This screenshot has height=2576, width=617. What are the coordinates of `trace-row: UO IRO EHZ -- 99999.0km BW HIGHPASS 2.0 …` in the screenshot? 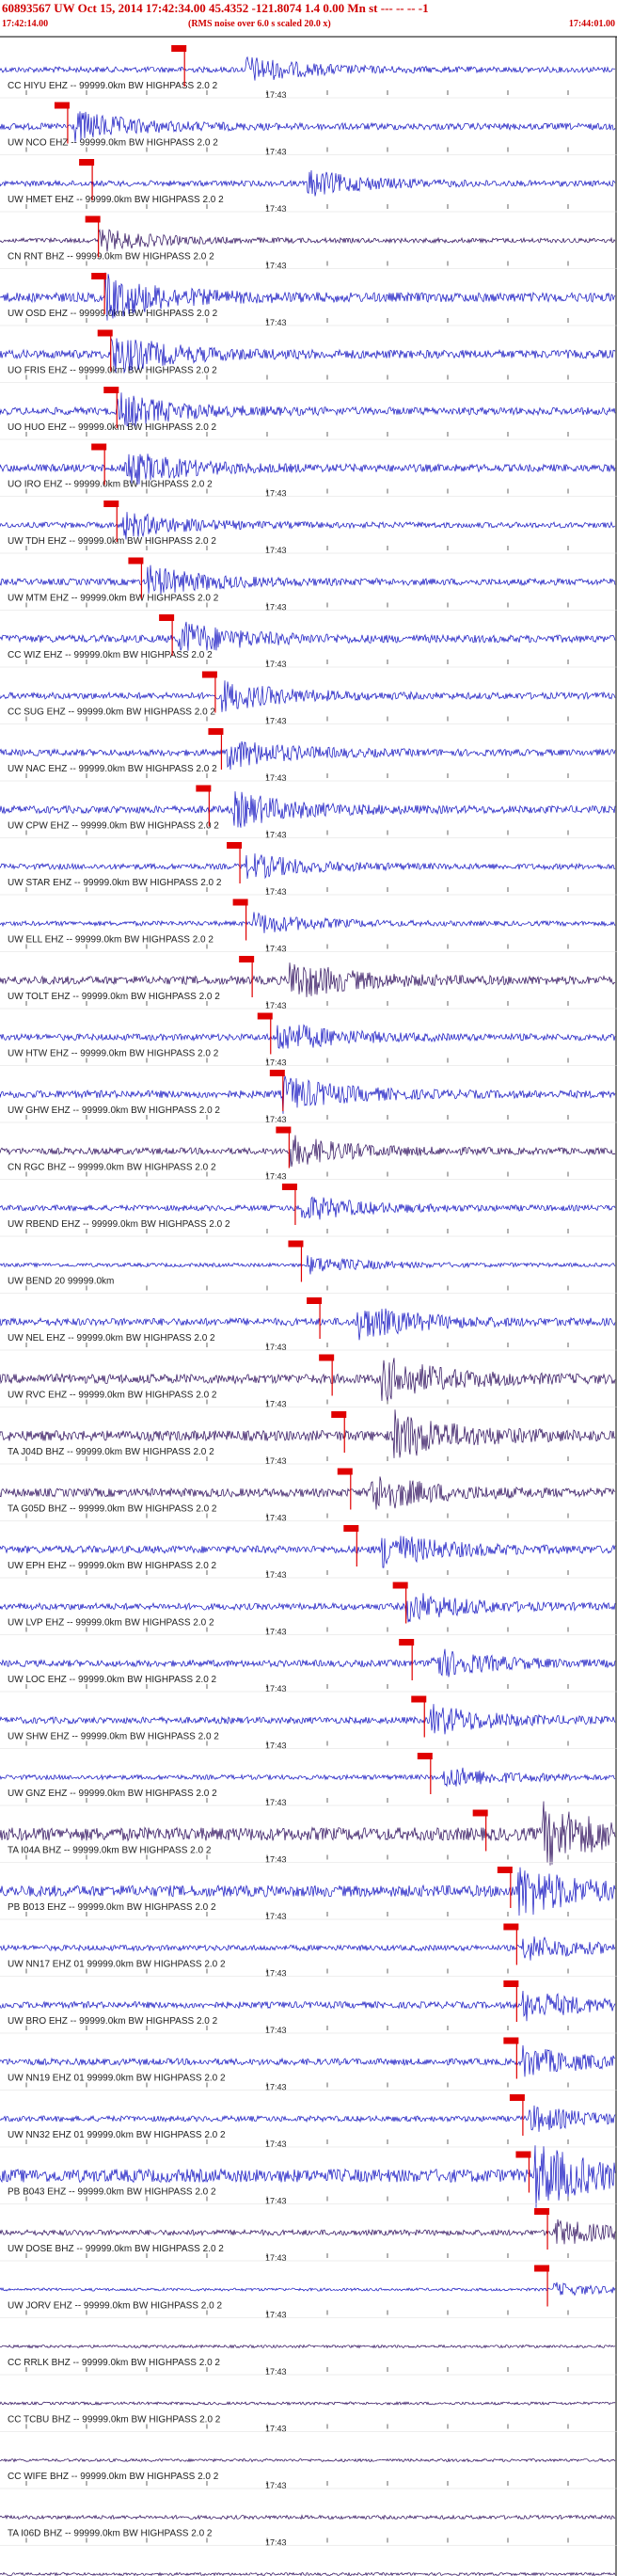 It's located at (308, 471).